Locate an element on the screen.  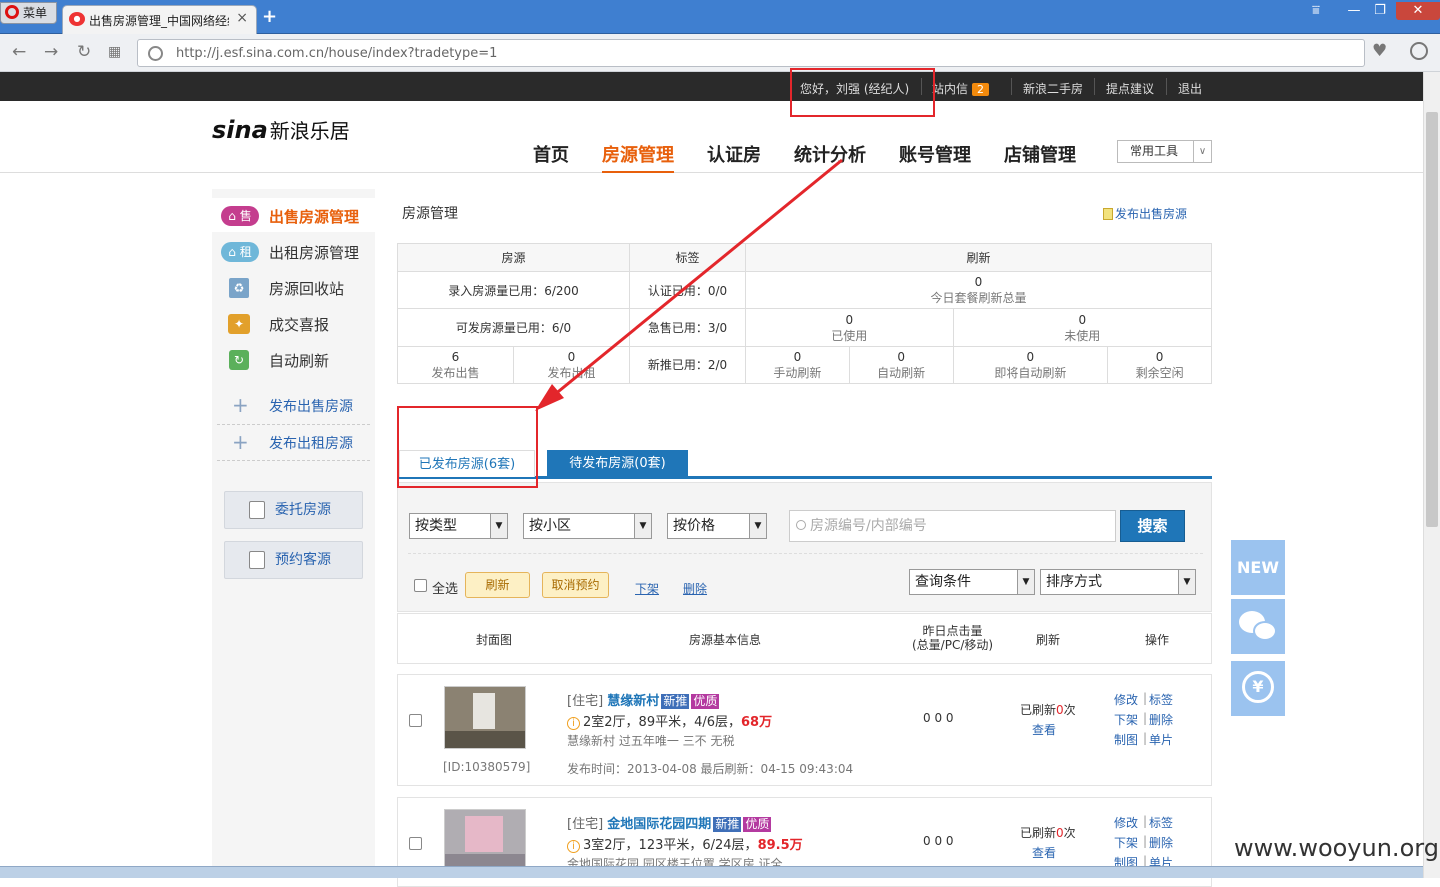
arrow-line is located at coordinates (695, 280).